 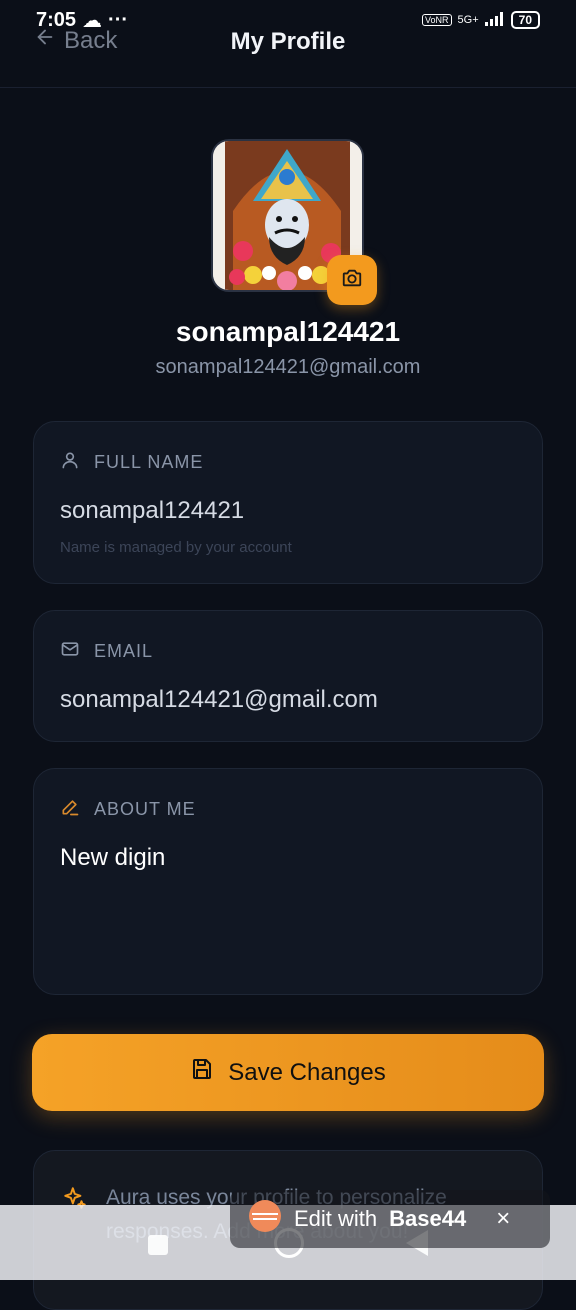 What do you see at coordinates (481, 20) in the screenshot?
I see `status-right: VoNR 5G+ 70` at bounding box center [481, 20].